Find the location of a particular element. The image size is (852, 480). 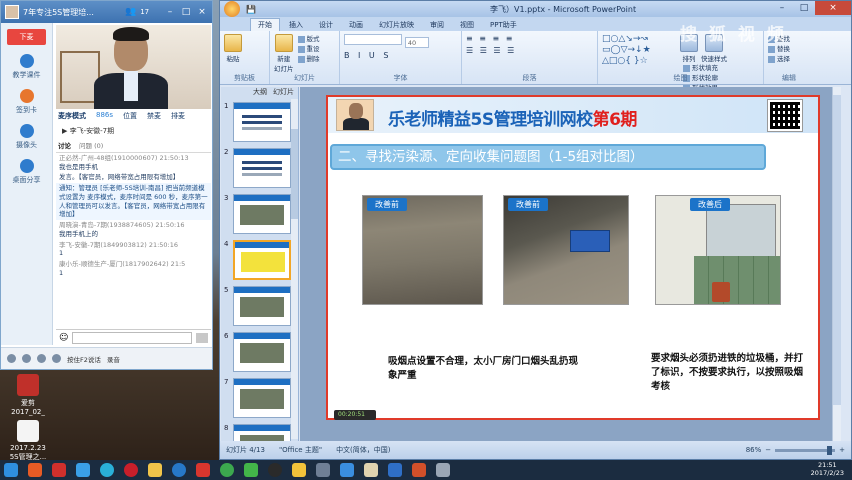

screen-share-icon is located at coordinates (26, 166).